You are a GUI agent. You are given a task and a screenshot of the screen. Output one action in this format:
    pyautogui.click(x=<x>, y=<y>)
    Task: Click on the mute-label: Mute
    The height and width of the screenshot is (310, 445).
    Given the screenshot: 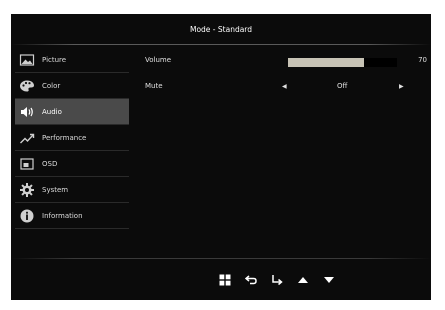 What is the action you would take?
    pyautogui.click(x=154, y=86)
    